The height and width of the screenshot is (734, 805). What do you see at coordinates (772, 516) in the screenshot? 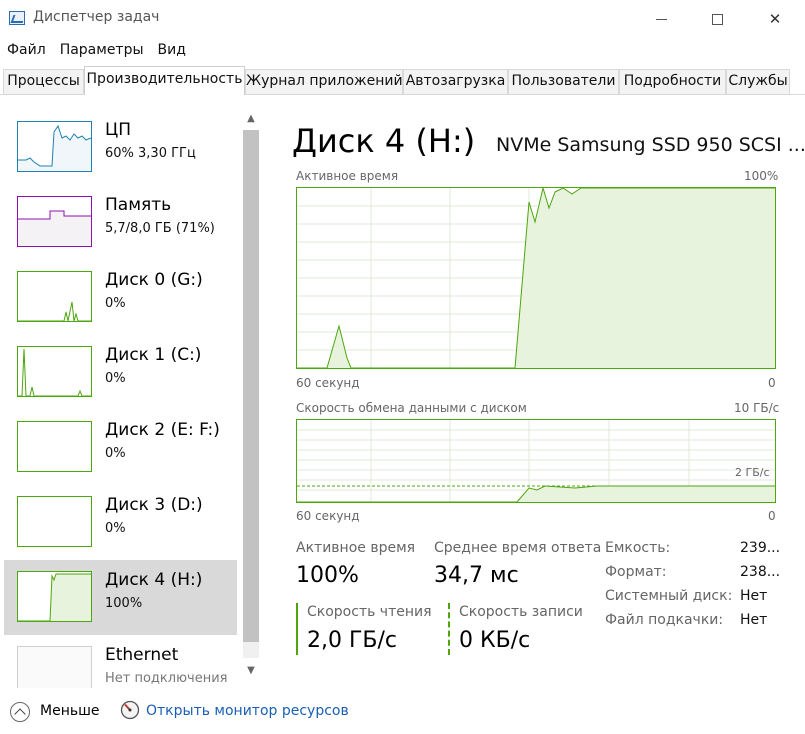
I see `transfer-chart-min: 0` at bounding box center [772, 516].